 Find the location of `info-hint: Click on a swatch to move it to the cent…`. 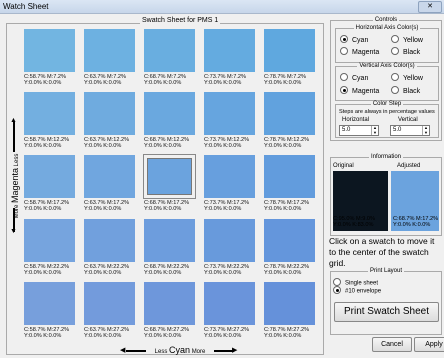

info-hint: Click on a swatch to move it to the cent… is located at coordinates (382, 252).